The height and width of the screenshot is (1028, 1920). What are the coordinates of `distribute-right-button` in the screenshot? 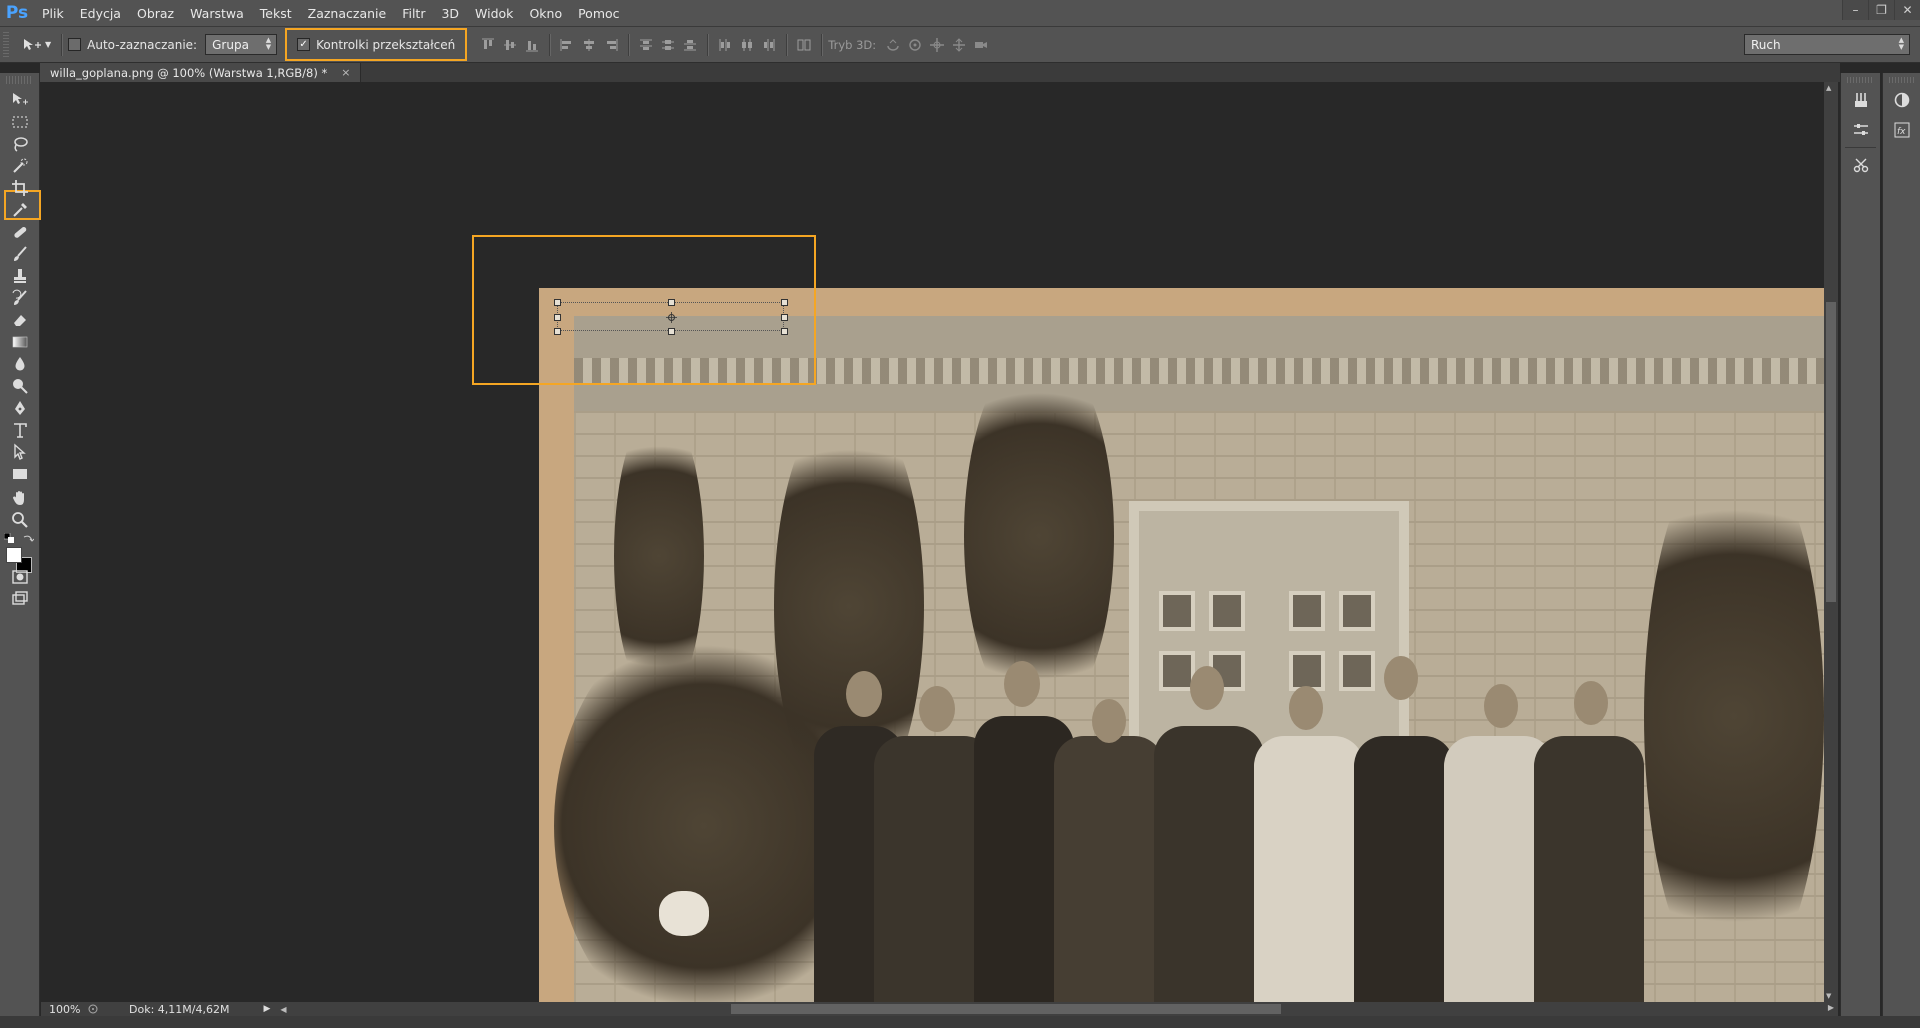 It's located at (769, 45).